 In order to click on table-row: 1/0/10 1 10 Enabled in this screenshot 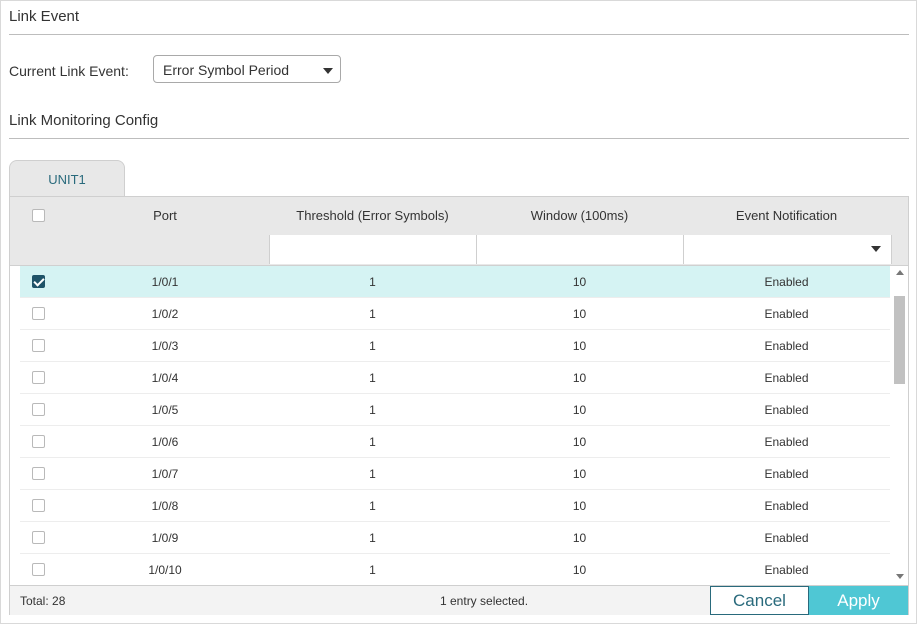, I will do `click(455, 570)`.